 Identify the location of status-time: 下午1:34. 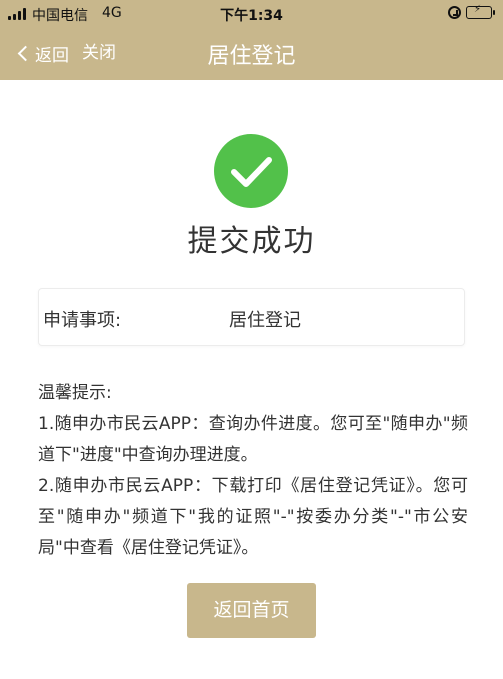
(251, 16).